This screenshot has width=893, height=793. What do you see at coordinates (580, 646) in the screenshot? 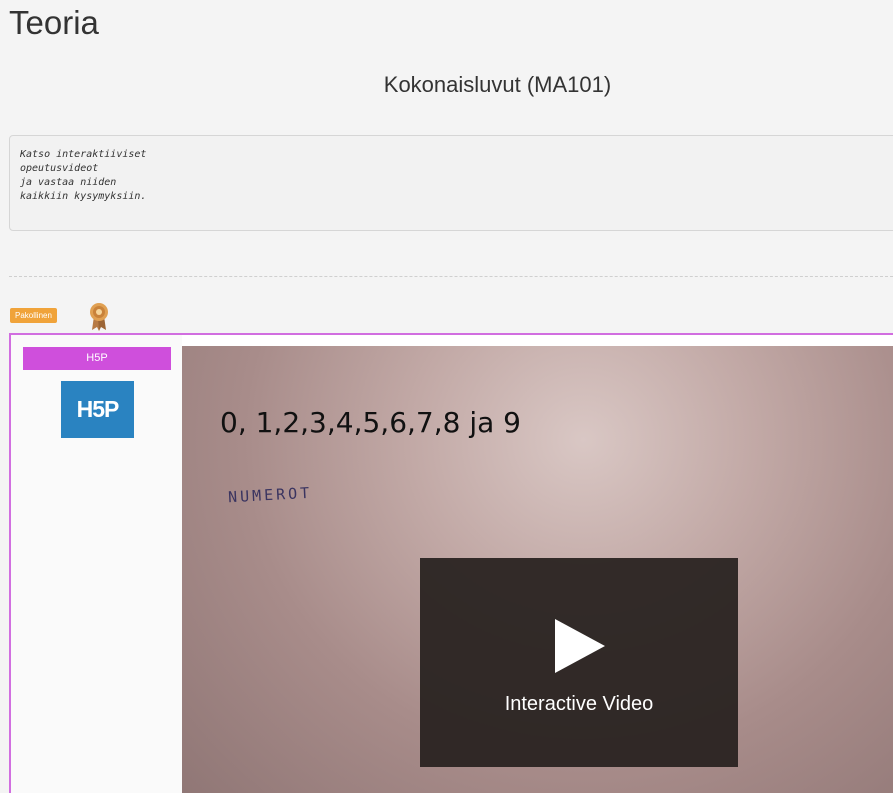
I see `play-icon` at bounding box center [580, 646].